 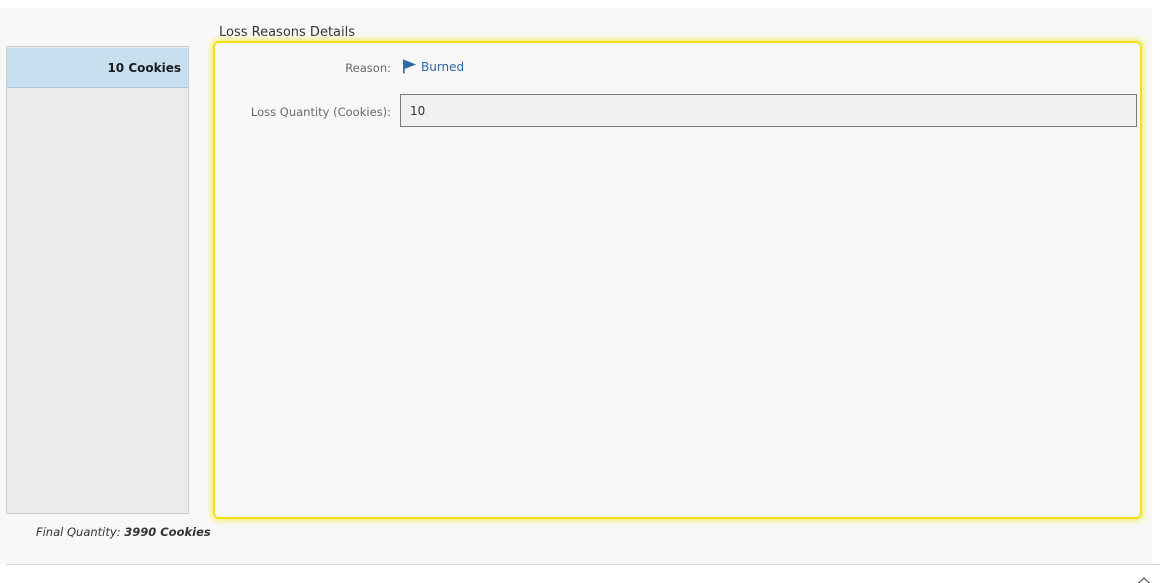 What do you see at coordinates (144, 68) in the screenshot?
I see `list-item-label: 10 Cookies` at bounding box center [144, 68].